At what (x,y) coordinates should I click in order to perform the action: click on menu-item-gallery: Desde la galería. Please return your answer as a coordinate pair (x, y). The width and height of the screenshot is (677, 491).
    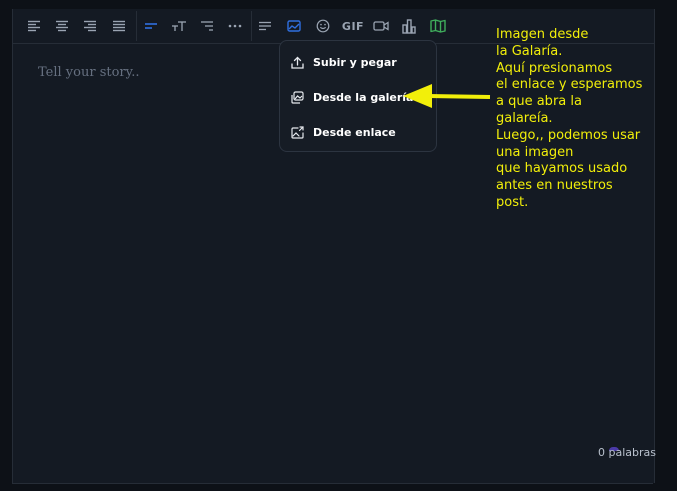
    Looking at the image, I should click on (358, 97).